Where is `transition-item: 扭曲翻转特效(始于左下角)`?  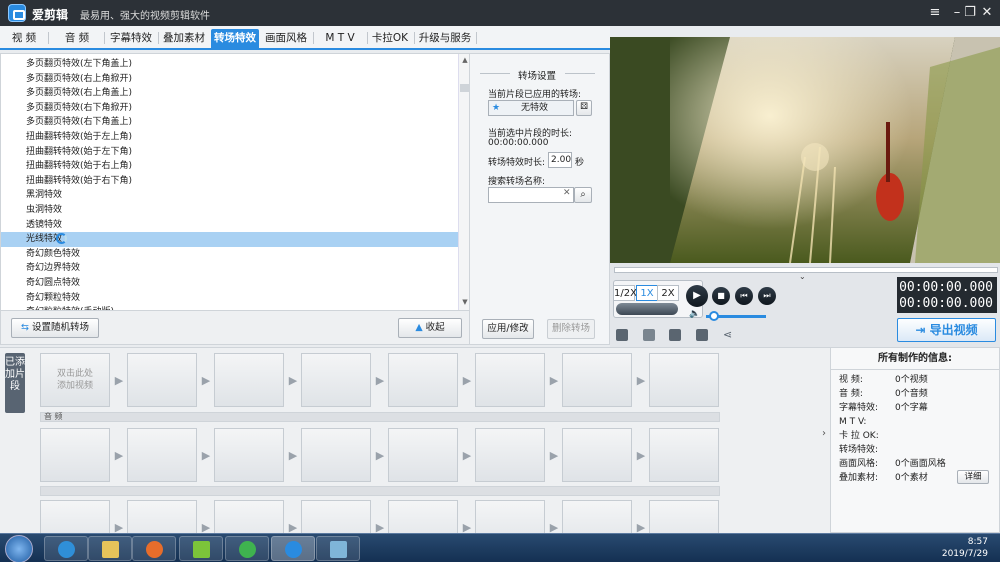 transition-item: 扭曲翻转特效(始于左下角) is located at coordinates (229, 152).